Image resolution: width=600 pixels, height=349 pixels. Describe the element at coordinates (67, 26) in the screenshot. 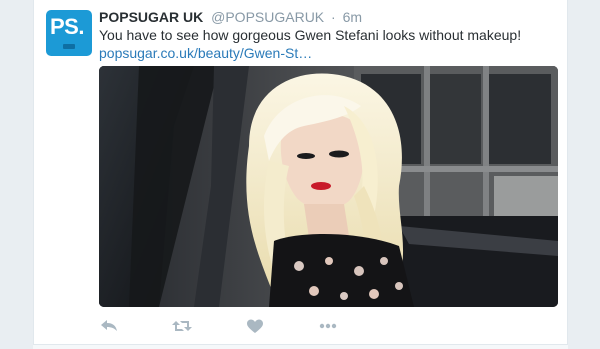

I see `avatar-logo-text: PS.` at that location.